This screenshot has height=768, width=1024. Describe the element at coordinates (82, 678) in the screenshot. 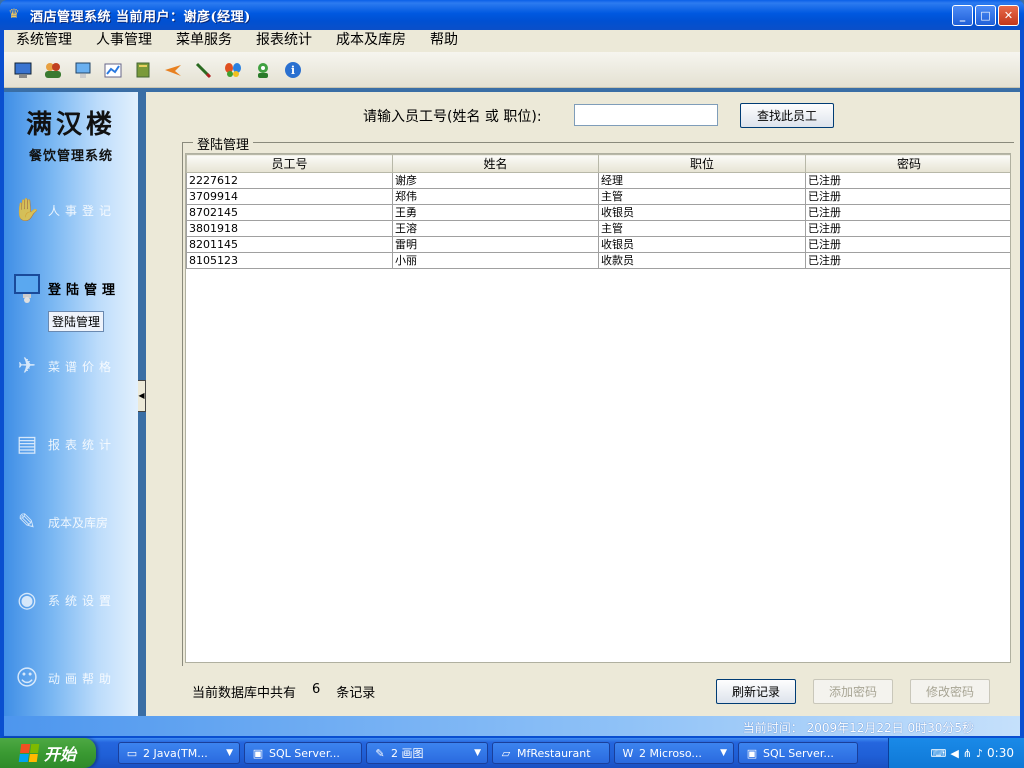

I see `sidebar-item-label: 动画帮助` at that location.